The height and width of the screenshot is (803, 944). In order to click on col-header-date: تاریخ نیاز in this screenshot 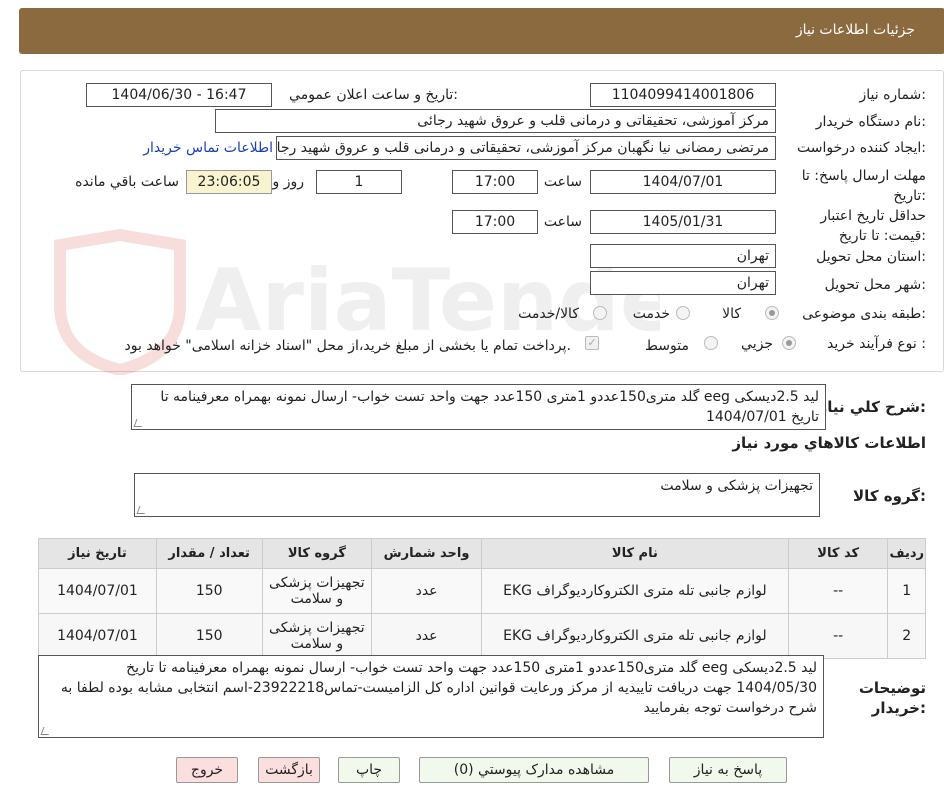, I will do `click(97, 553)`.